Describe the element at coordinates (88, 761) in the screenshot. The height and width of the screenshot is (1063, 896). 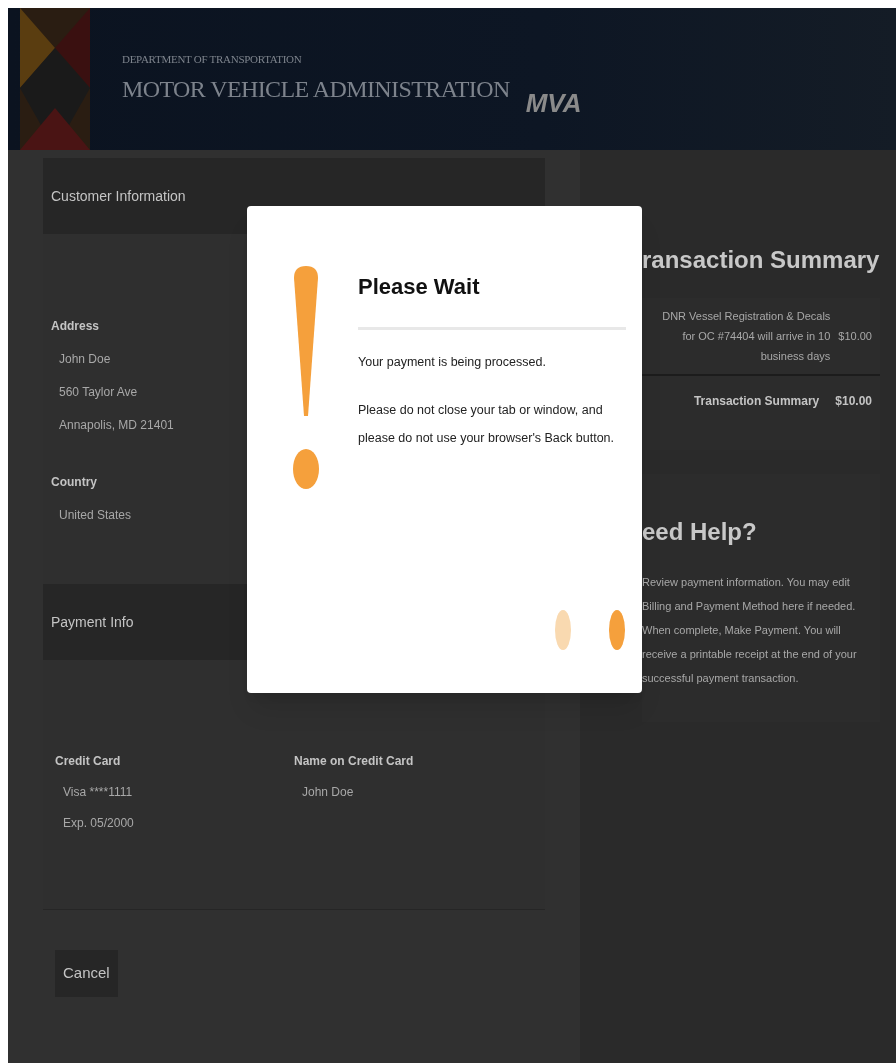
I see `field-label: Credit Card` at that location.